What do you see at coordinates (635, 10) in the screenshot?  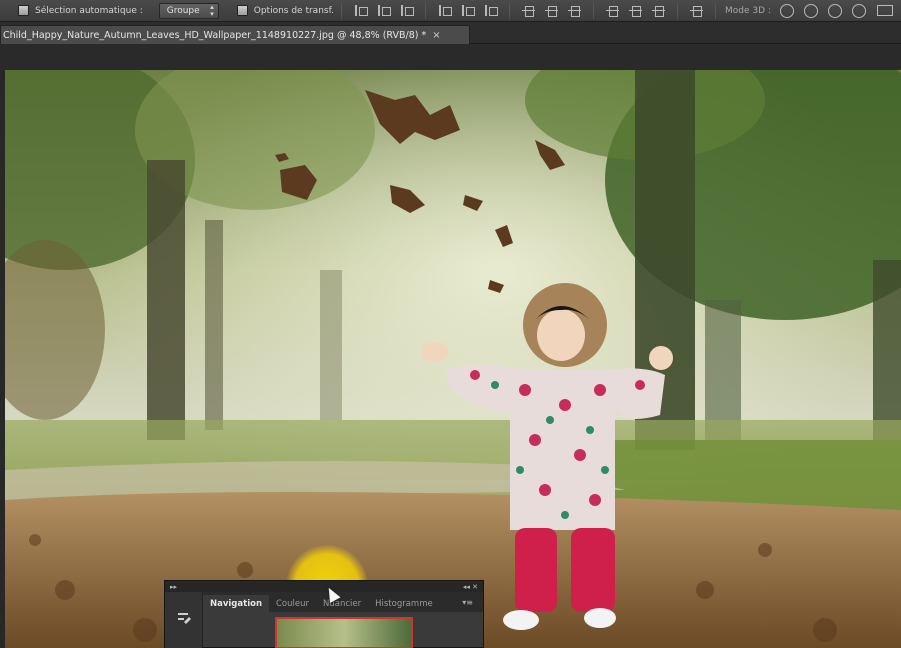 I see `distribute-horizontal-center-icon` at bounding box center [635, 10].